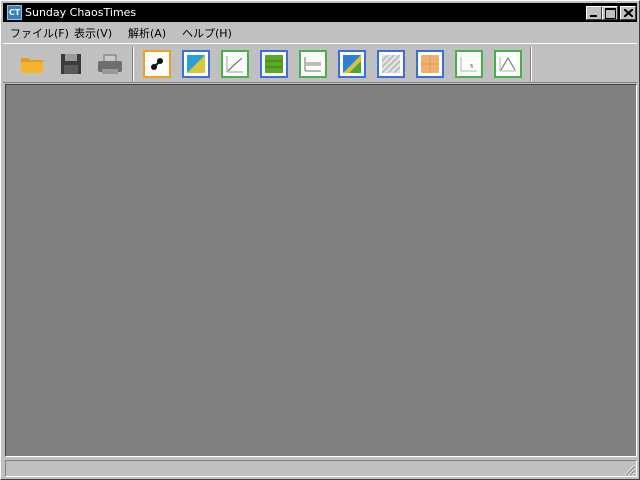  What do you see at coordinates (594, 13) in the screenshot?
I see `minimize-button` at bounding box center [594, 13].